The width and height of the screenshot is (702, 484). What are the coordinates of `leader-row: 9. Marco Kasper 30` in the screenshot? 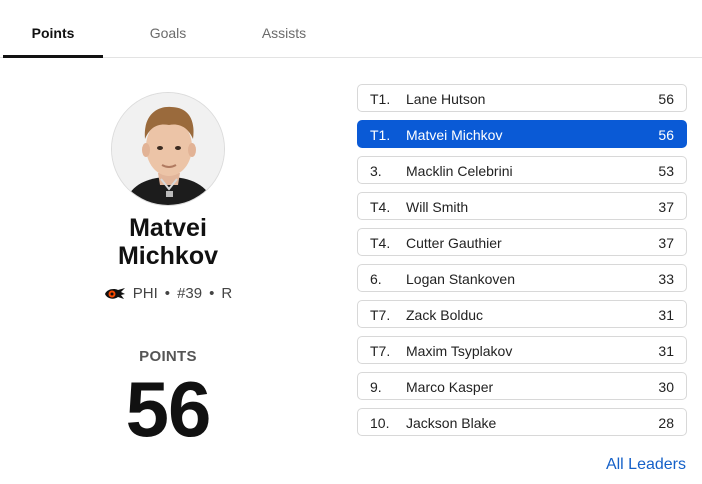 It's located at (522, 386).